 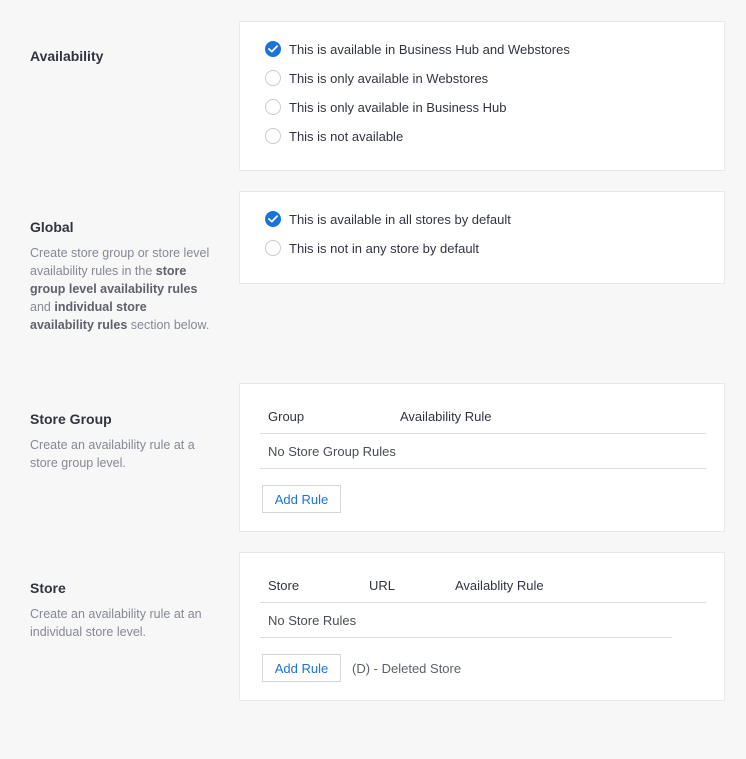 What do you see at coordinates (384, 248) in the screenshot?
I see `global-option-label: This is not in any store by default` at bounding box center [384, 248].